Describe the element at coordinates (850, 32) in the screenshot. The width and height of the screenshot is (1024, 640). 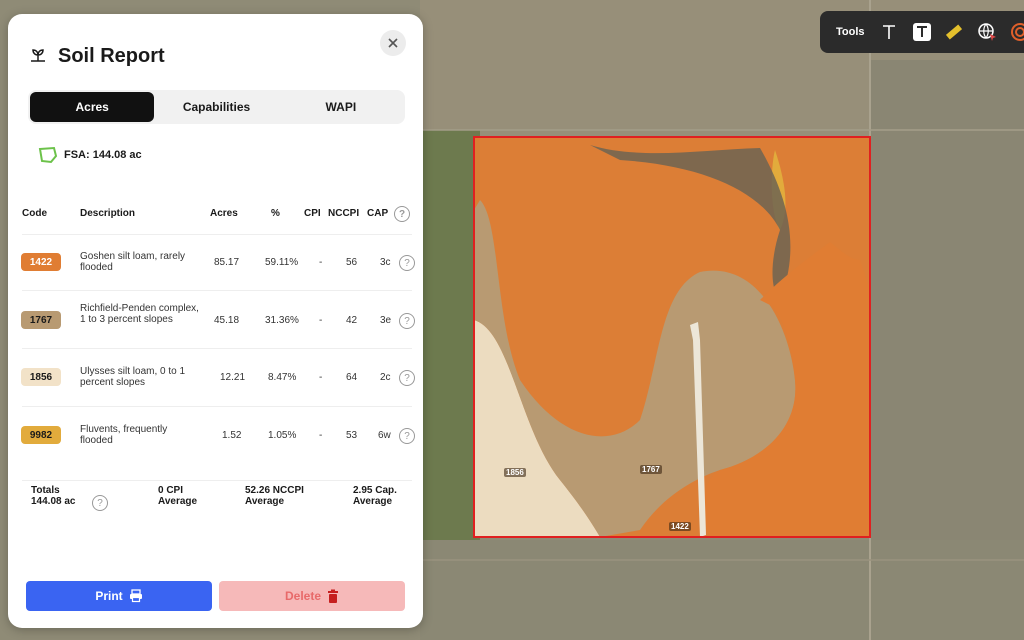
I see `tools-label: Tools` at that location.